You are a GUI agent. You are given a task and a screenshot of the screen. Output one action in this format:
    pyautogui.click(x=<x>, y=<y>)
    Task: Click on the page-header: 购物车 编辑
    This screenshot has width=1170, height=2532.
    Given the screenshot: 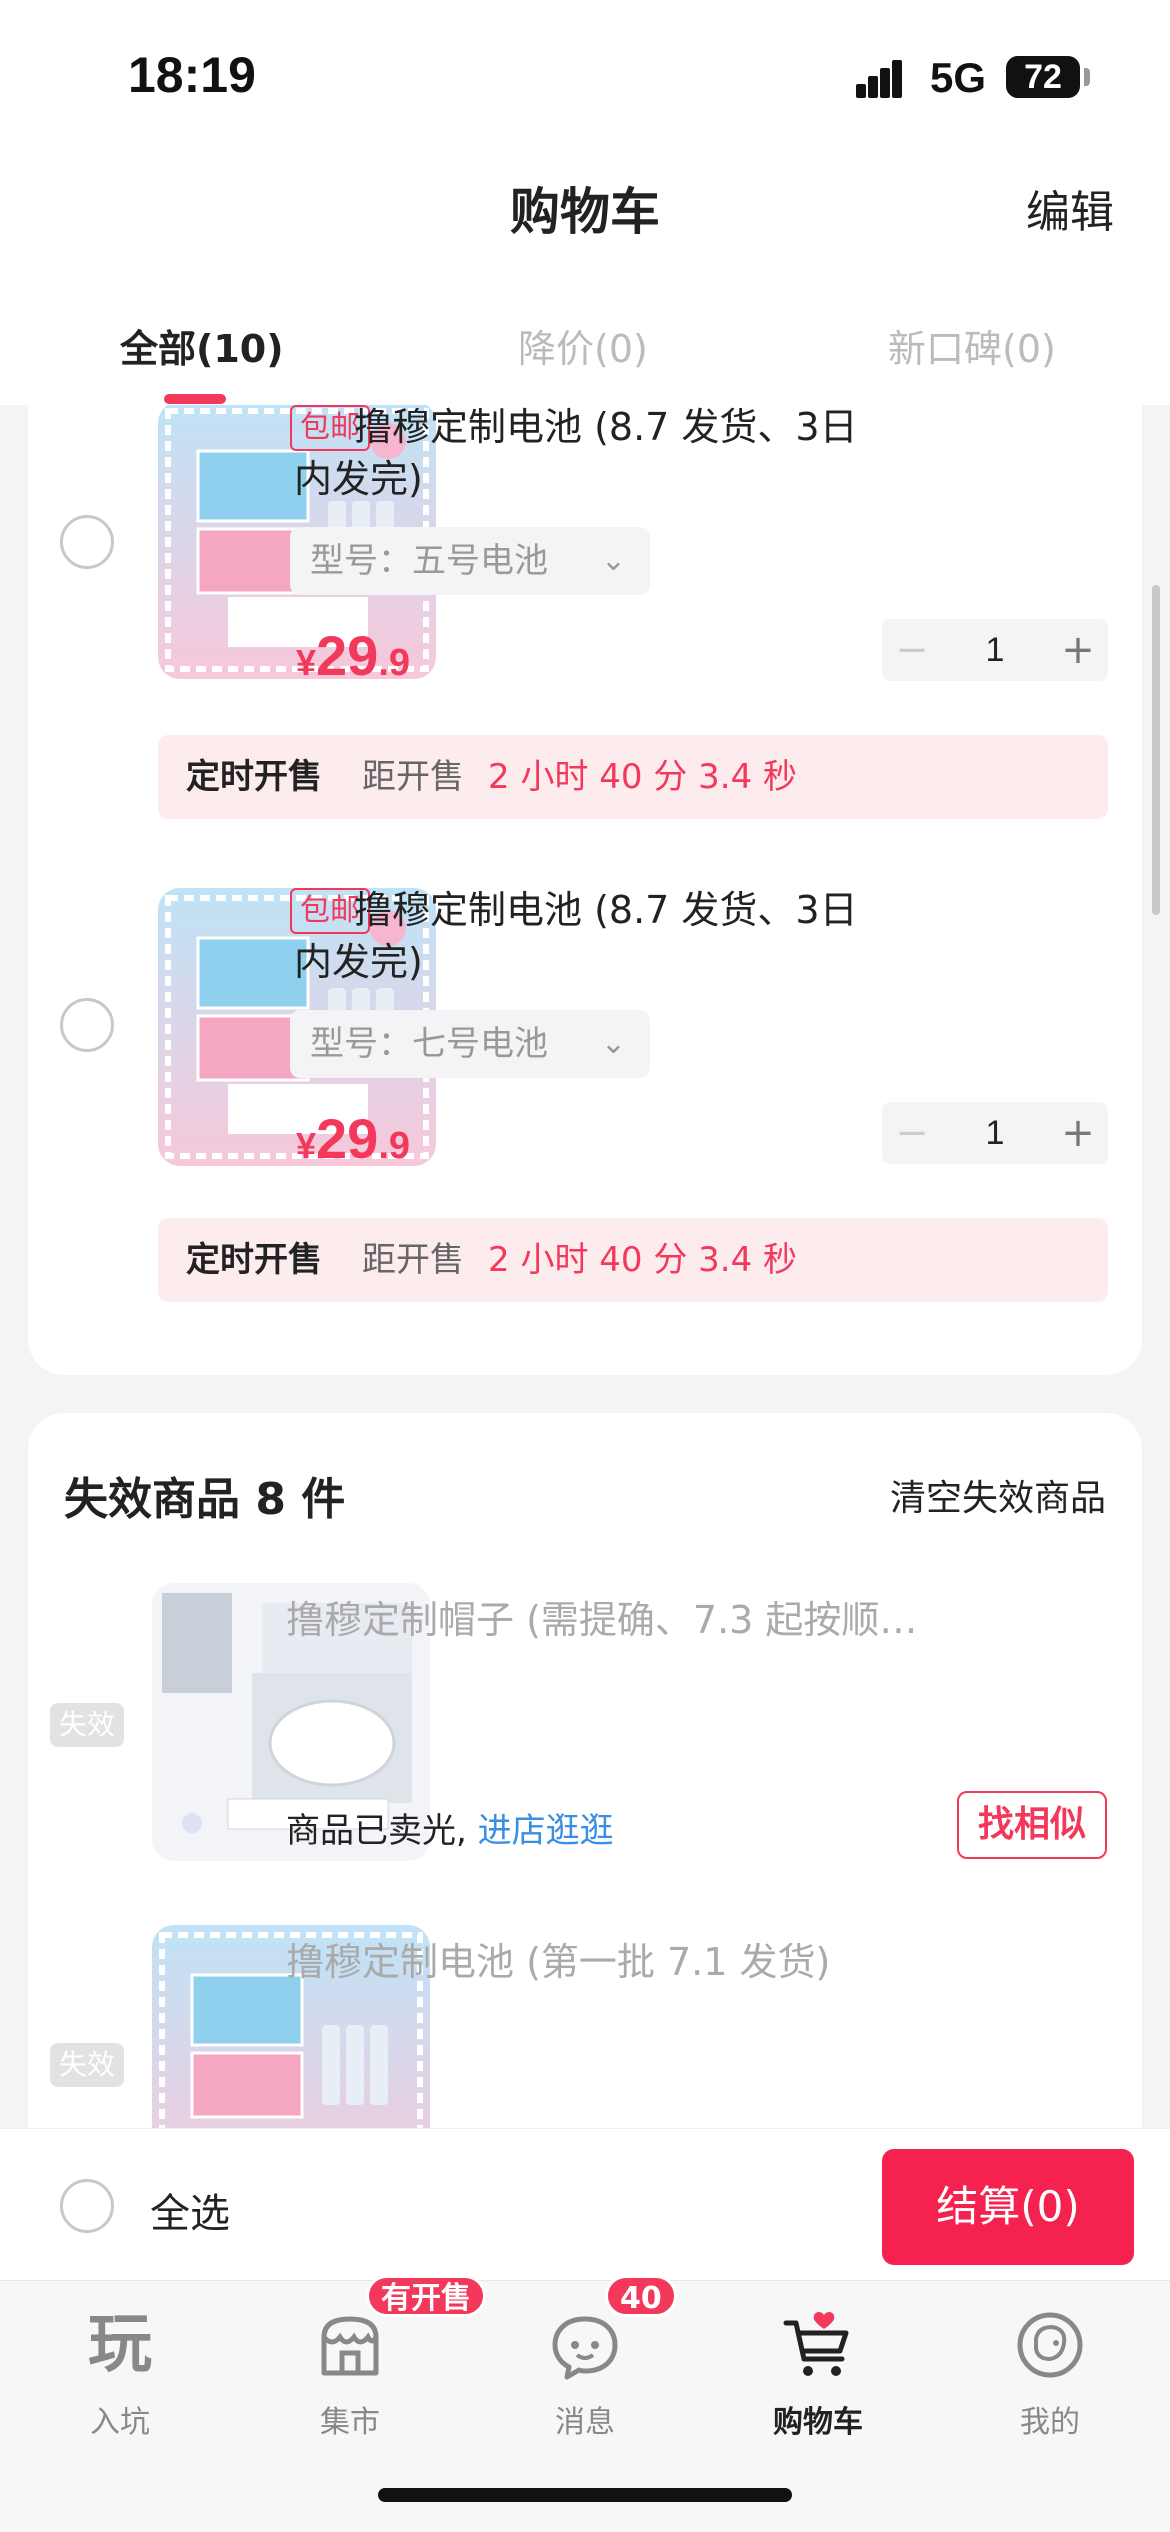 What is the action you would take?
    pyautogui.click(x=585, y=205)
    